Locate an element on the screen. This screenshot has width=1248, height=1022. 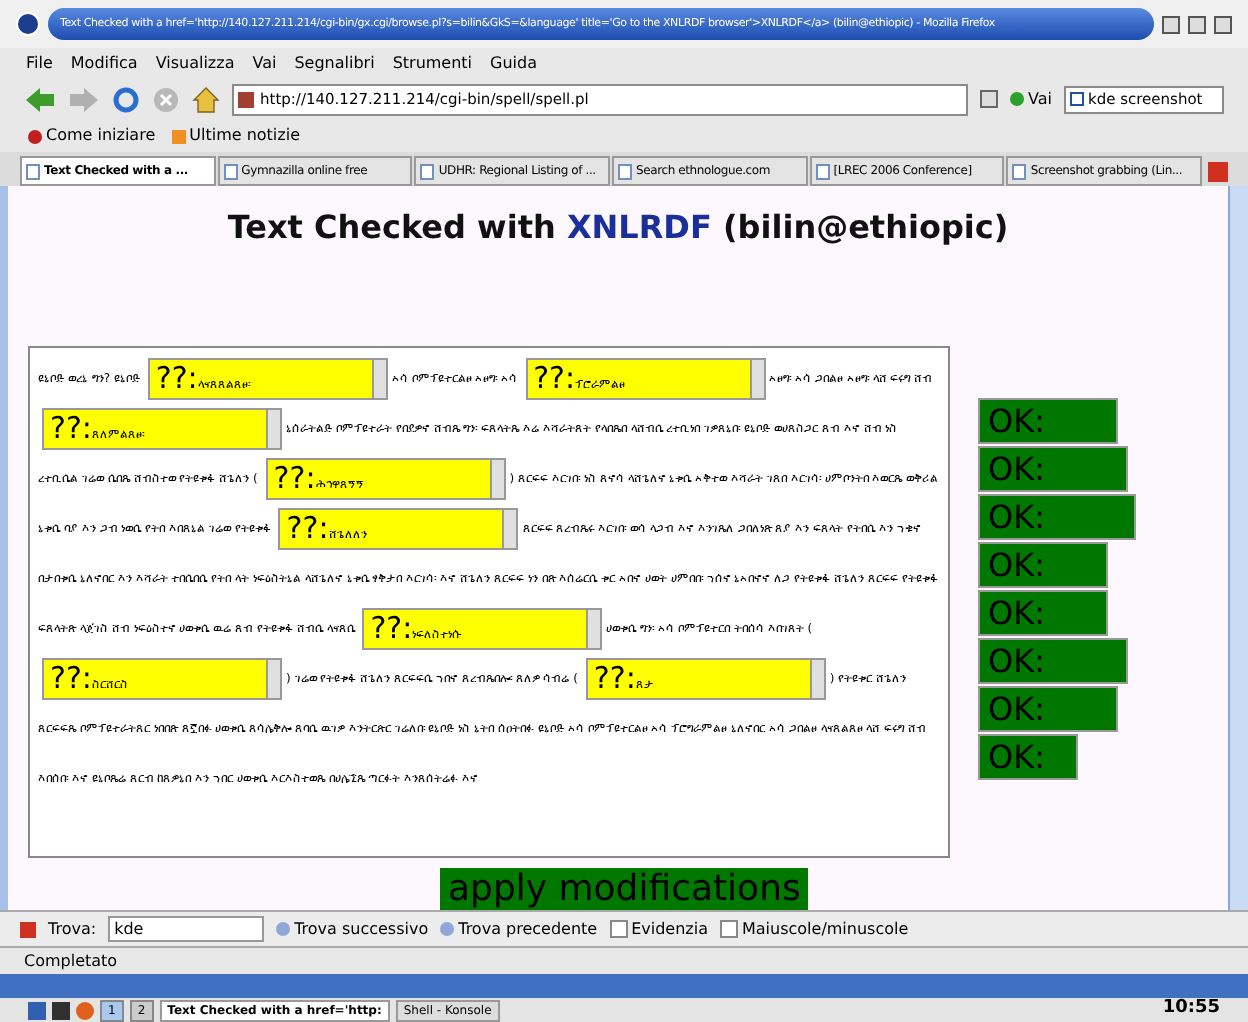
find-previous-button: Trova precedente is located at coordinates (519, 929).